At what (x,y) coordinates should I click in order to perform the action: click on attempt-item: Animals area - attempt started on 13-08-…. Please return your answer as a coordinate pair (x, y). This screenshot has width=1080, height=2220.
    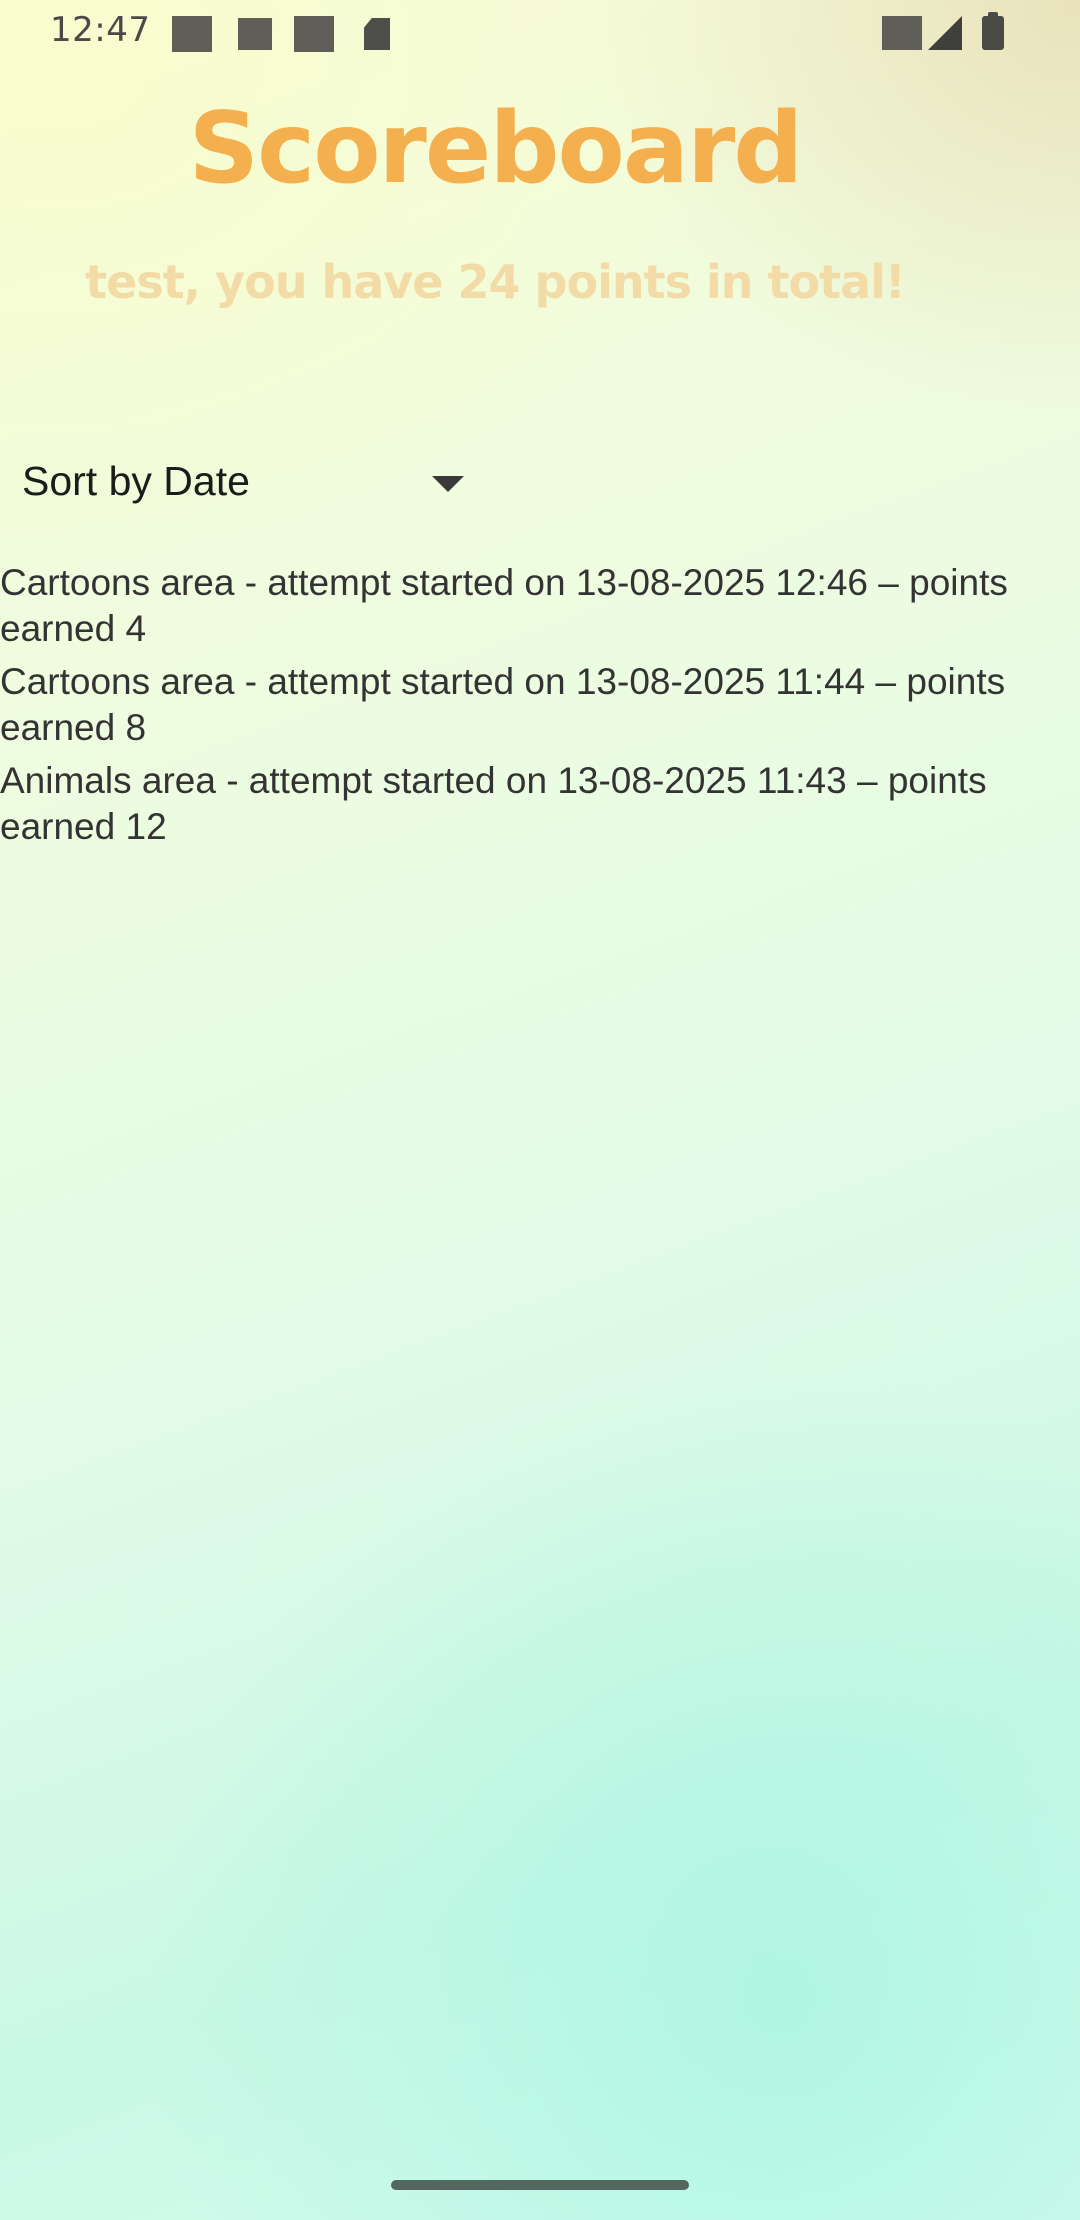
    Looking at the image, I should click on (540, 804).